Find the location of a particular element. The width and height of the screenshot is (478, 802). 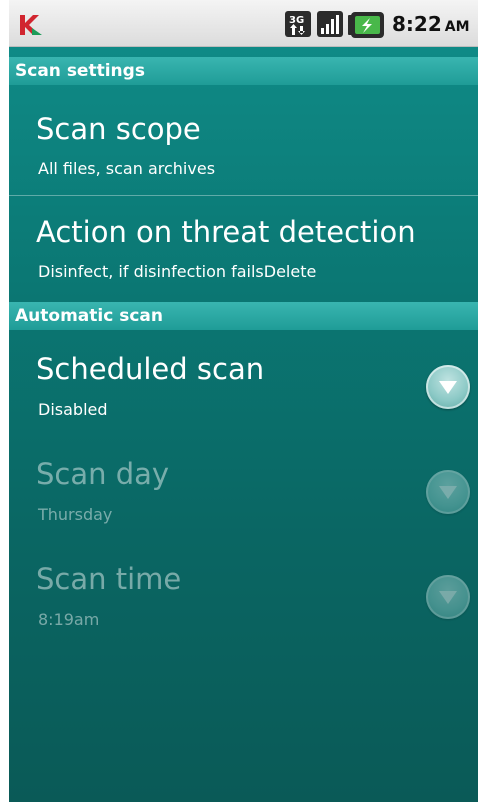

signal-strength-icon is located at coordinates (330, 24).